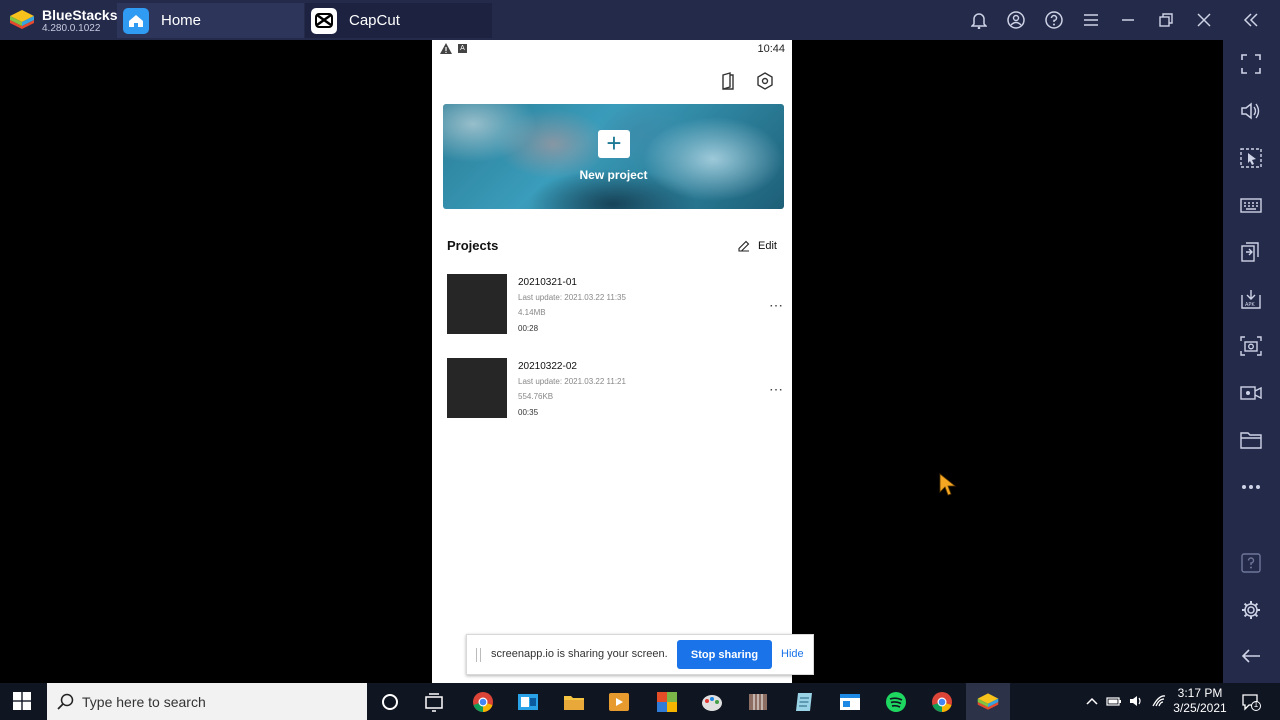  Describe the element at coordinates (210, 20) in the screenshot. I see `tab-home: Home` at that location.